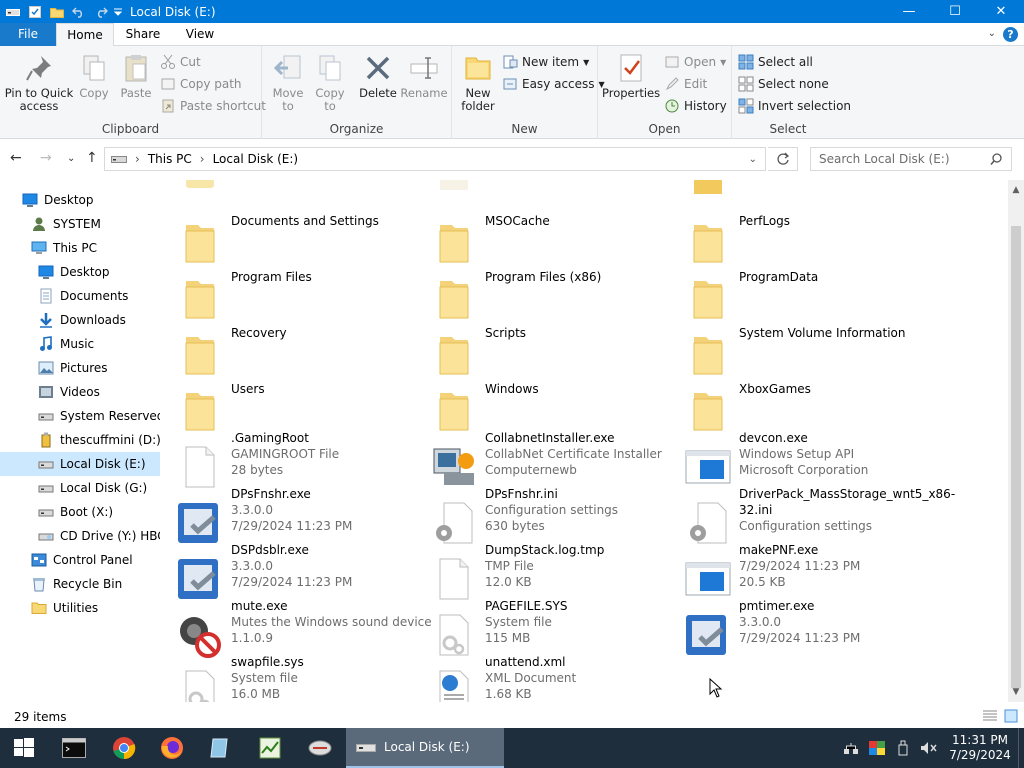  I want to click on nav-item: Videos, so click(80, 392).